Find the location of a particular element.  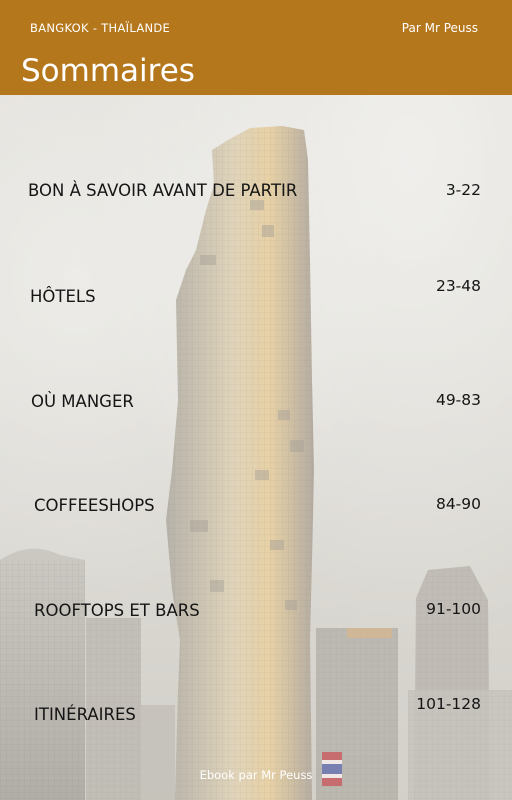

toc-entry-pages: 91-100 is located at coordinates (453, 609).